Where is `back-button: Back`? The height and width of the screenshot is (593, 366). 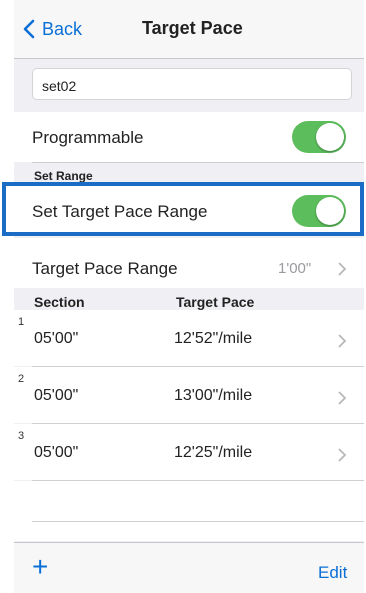
back-button: Back is located at coordinates (52, 29).